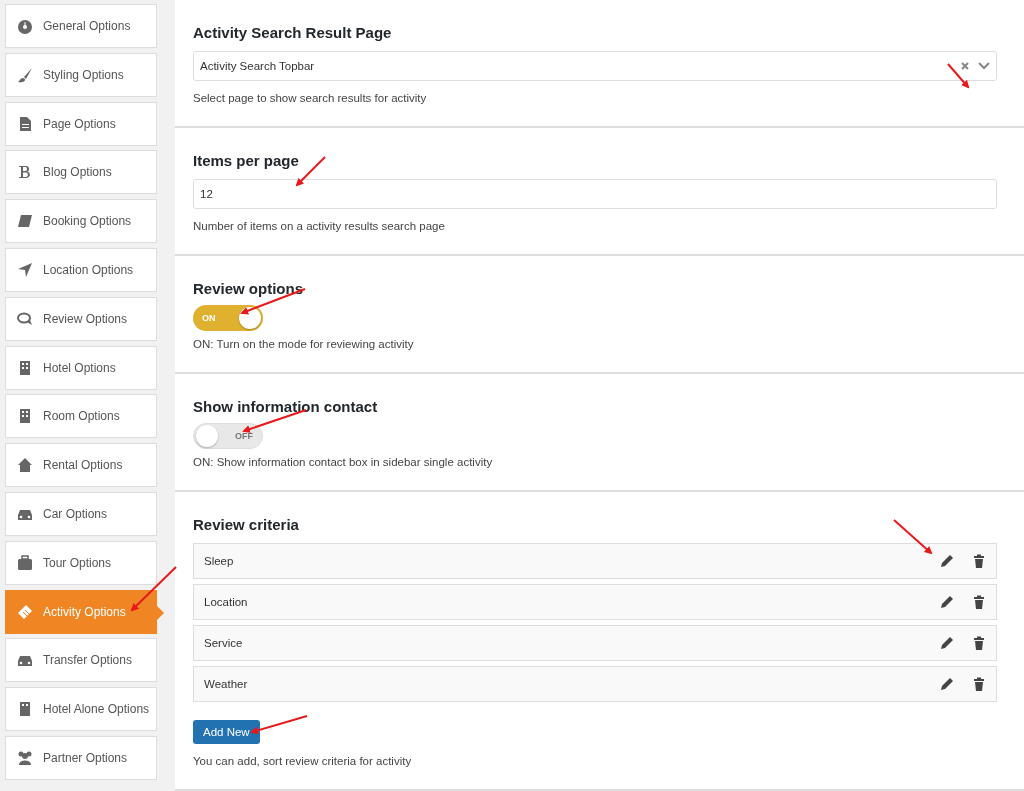 Image resolution: width=1024 pixels, height=791 pixels. Describe the element at coordinates (219, 561) in the screenshot. I see `criteria-label: Sleep` at that location.